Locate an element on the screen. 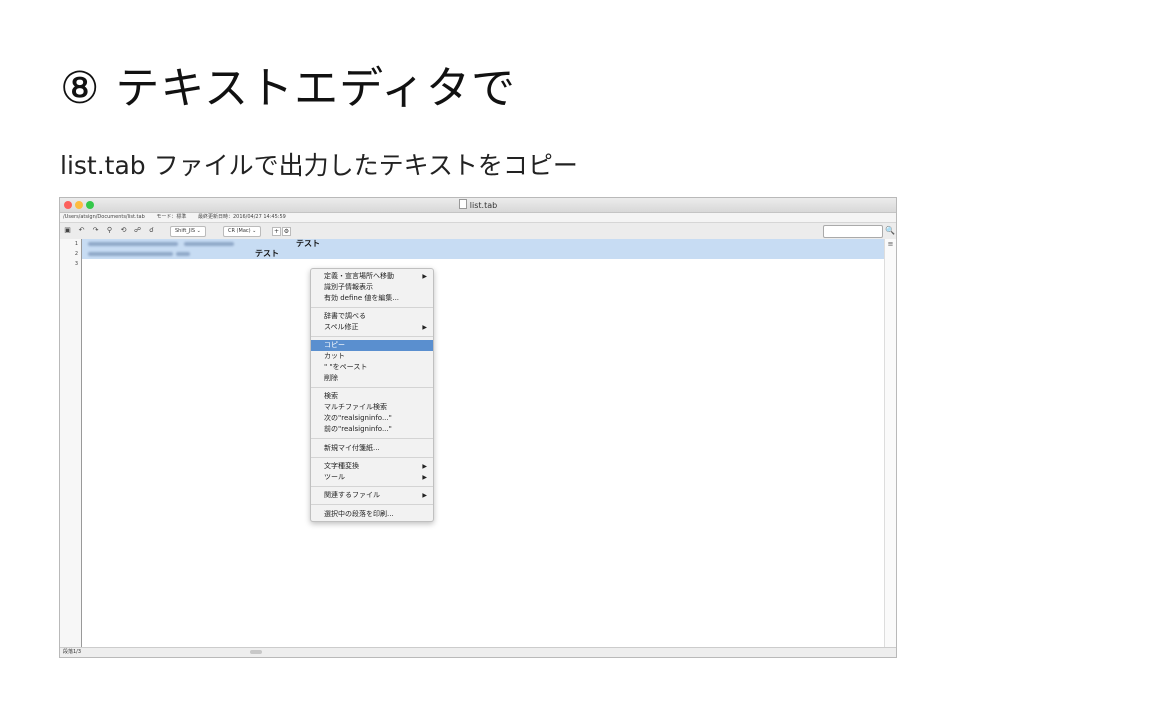  line-ending-value: CR (Mac) is located at coordinates (239, 231).